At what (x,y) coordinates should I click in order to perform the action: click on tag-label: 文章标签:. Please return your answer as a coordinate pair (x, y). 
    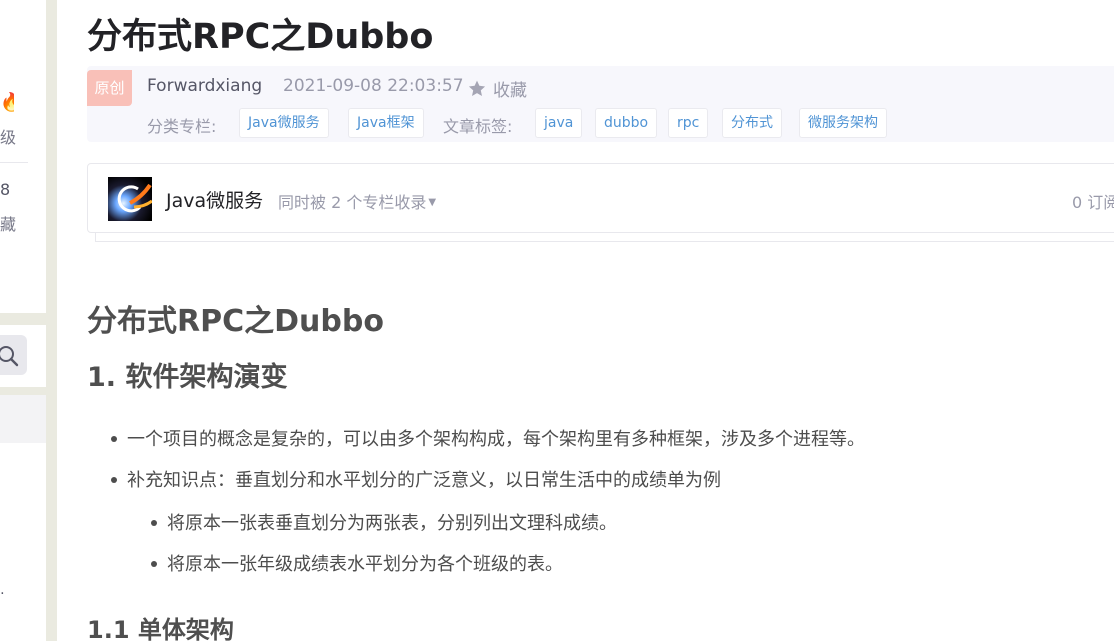
    Looking at the image, I should click on (478, 126).